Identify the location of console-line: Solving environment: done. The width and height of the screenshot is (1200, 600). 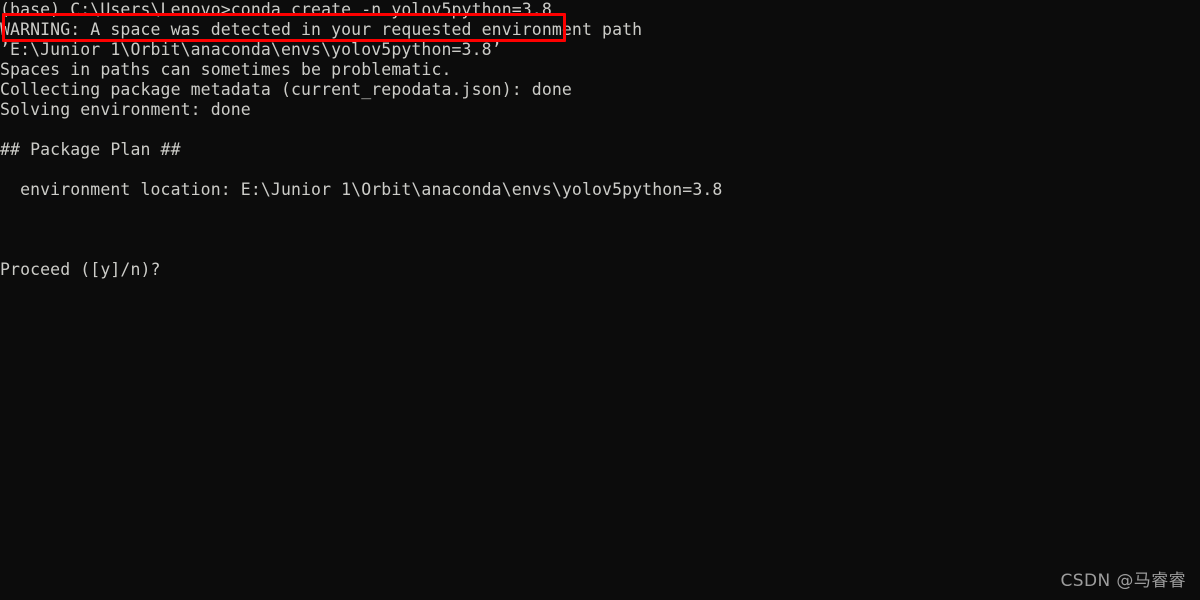
(125, 109).